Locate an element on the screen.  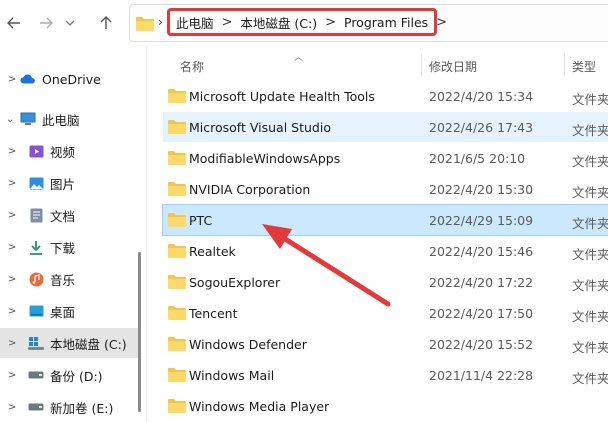
computer-icon is located at coordinates (28, 119).